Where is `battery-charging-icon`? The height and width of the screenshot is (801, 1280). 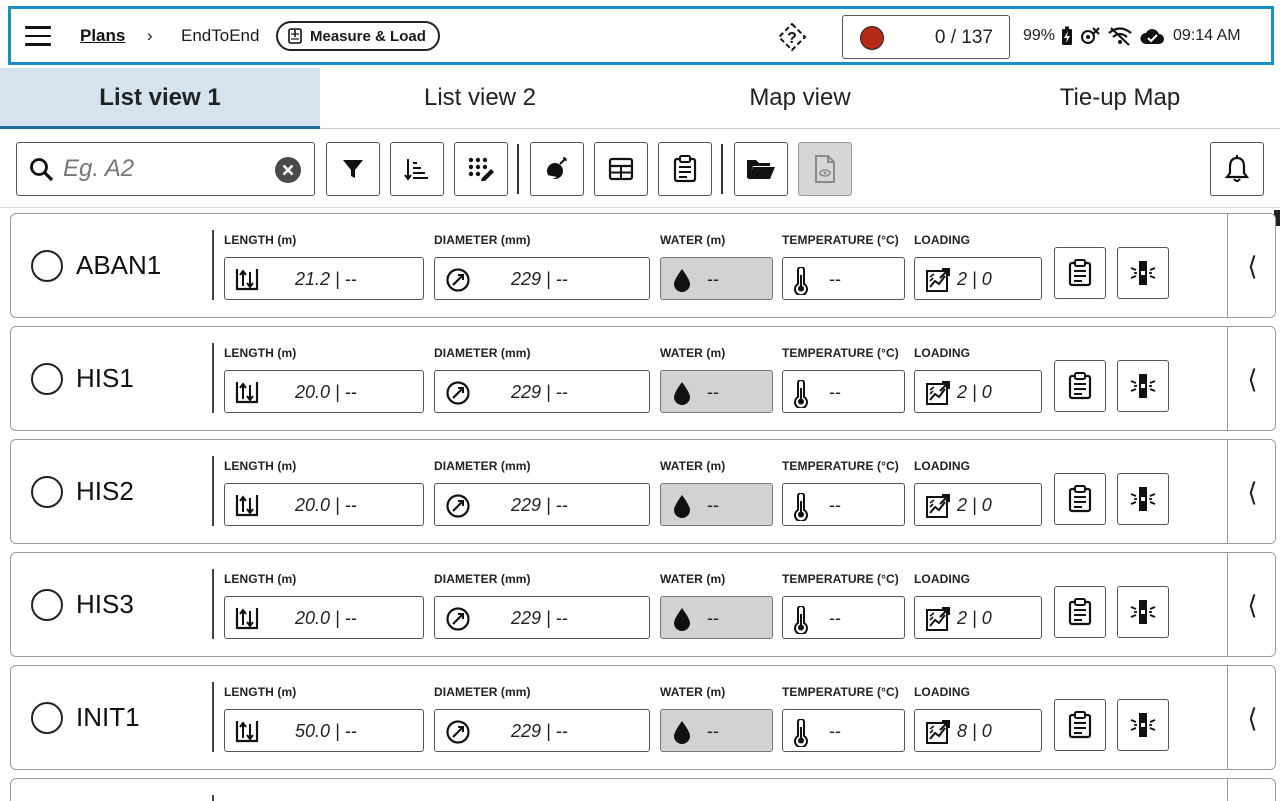
battery-charging-icon is located at coordinates (1067, 36).